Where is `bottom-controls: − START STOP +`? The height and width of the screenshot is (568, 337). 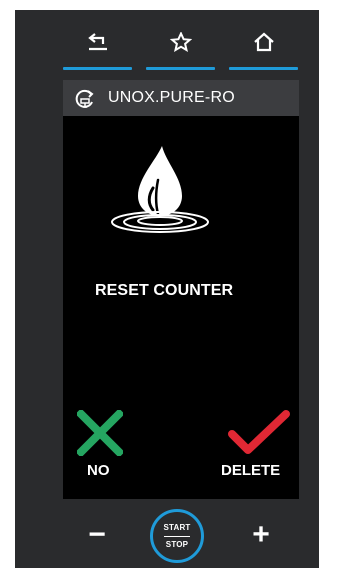
bottom-controls: − START STOP + is located at coordinates (167, 536).